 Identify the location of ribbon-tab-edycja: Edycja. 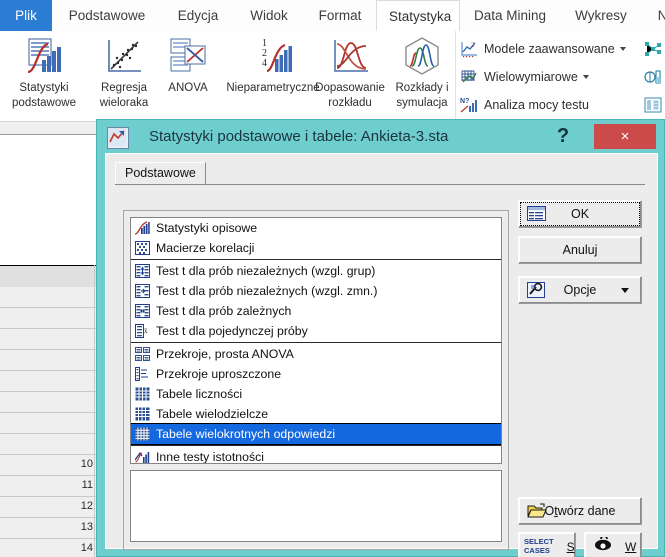
(198, 15).